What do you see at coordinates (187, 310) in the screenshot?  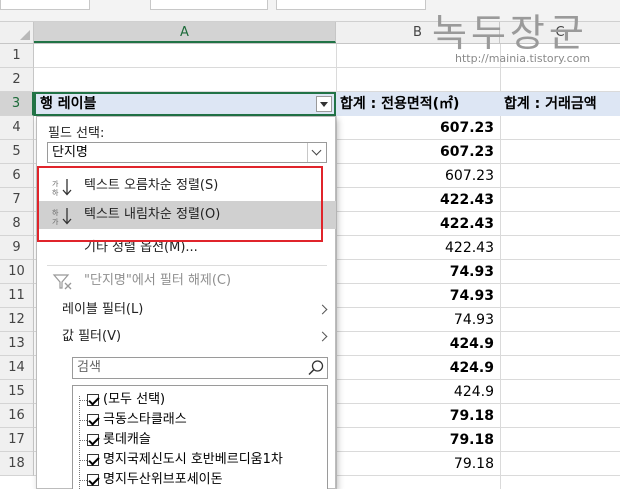 I see `label-filter-item: 레이블 필터(L)` at bounding box center [187, 310].